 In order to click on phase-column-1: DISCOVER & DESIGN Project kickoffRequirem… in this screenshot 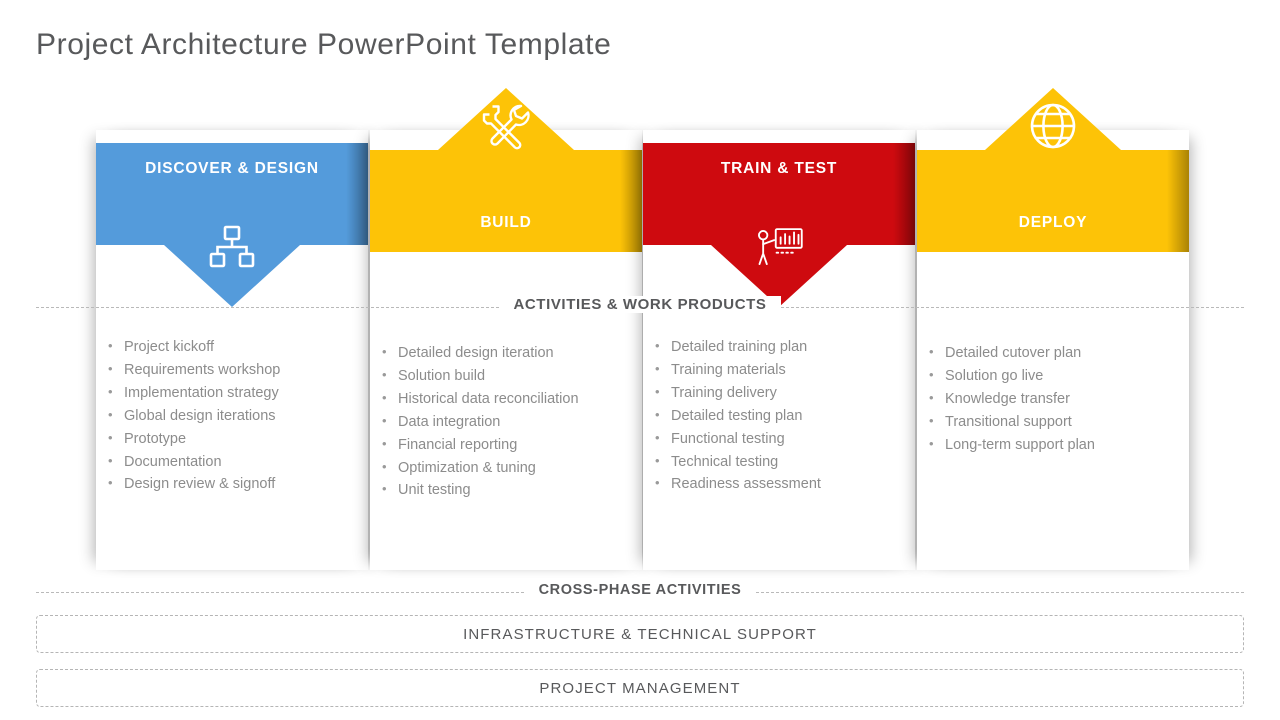, I will do `click(232, 350)`.